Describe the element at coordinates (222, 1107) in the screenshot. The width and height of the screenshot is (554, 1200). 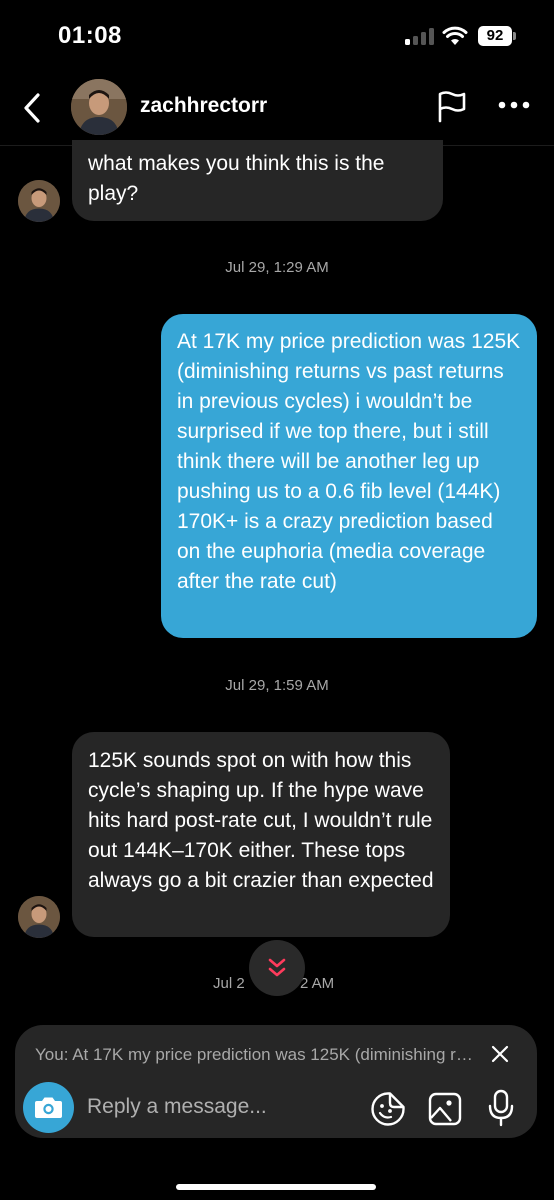
I see `reply-message-input` at that location.